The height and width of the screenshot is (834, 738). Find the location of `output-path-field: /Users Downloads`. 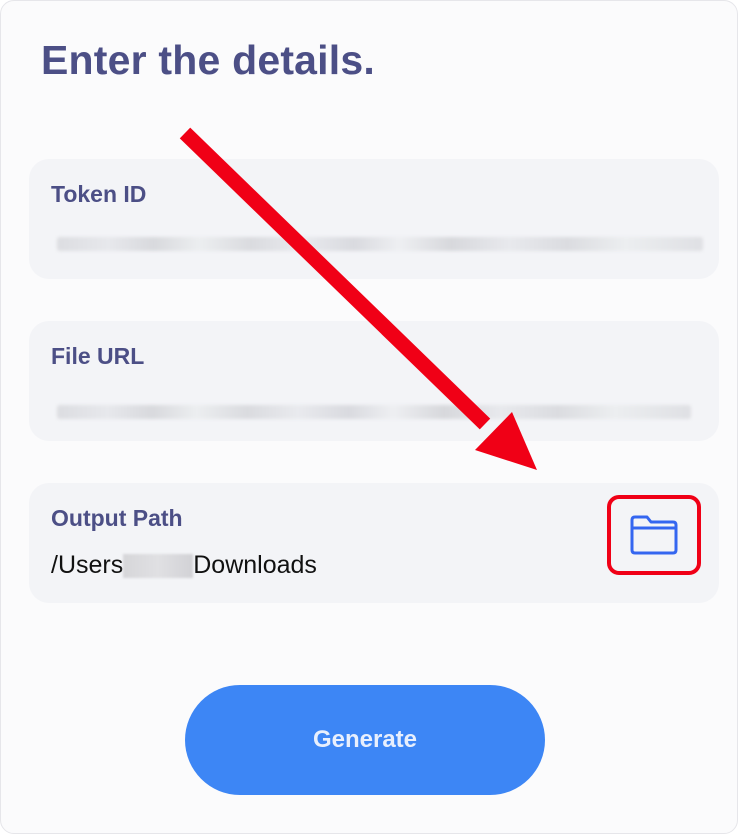

output-path-field: /Users Downloads is located at coordinates (184, 565).